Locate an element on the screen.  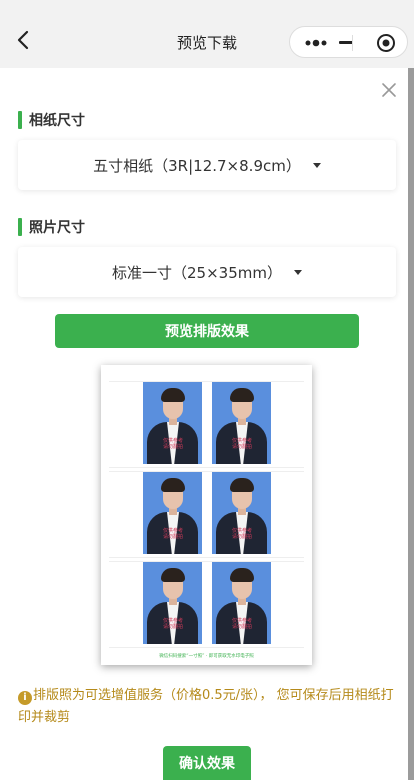
paper-size-select: 五寸相纸（3R|12.7×8.9cm） is located at coordinates (207, 165).